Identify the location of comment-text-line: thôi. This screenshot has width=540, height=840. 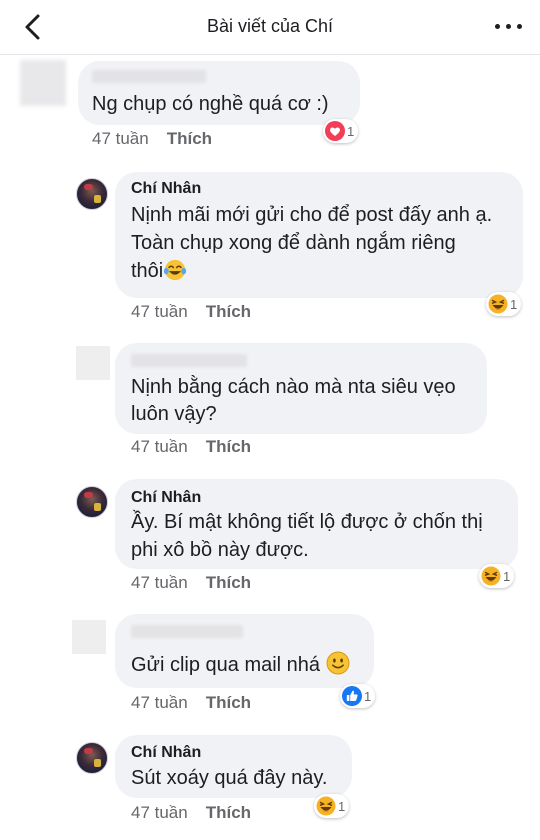
(159, 271).